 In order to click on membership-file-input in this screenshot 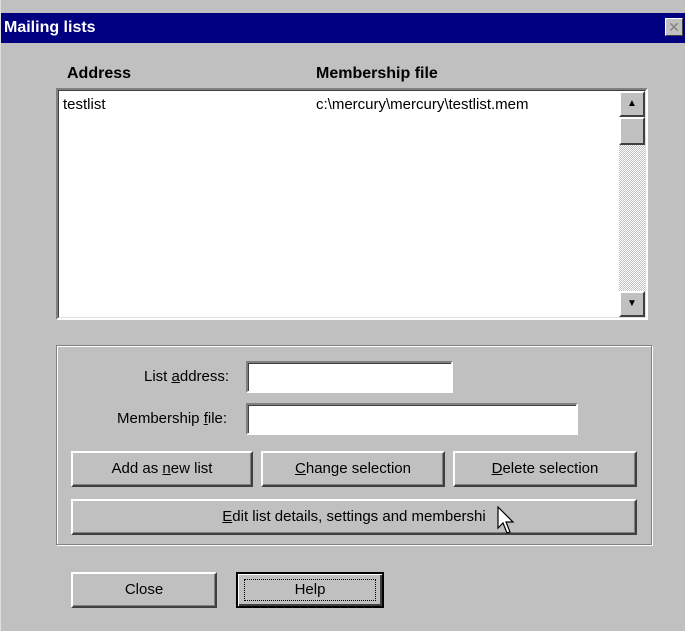, I will do `click(412, 419)`.